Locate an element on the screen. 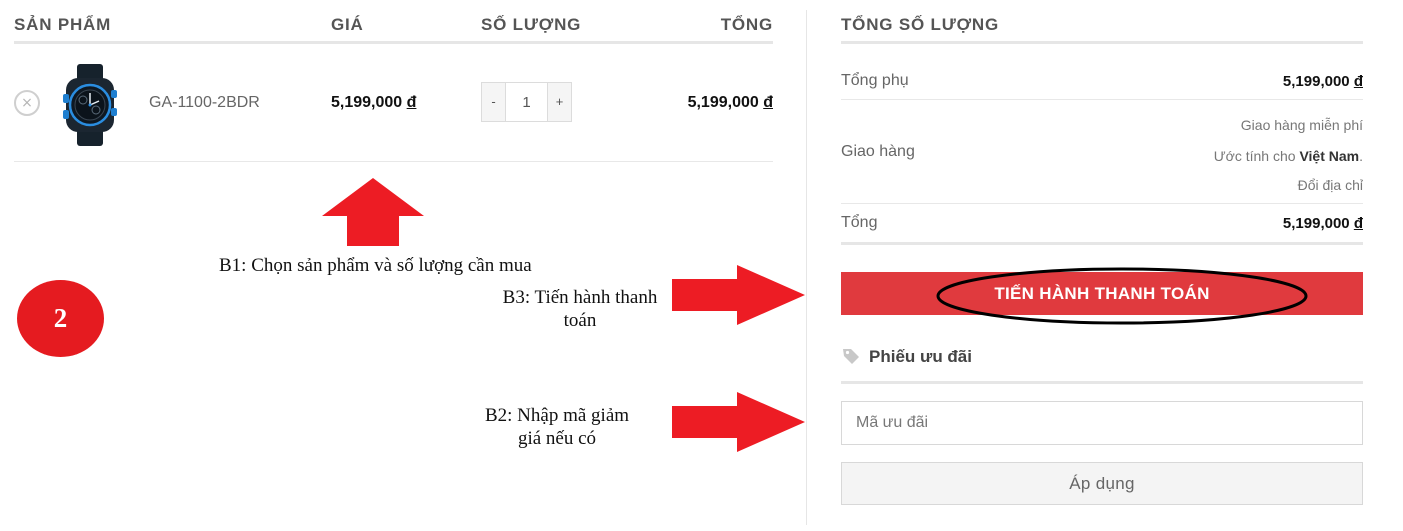  annotation-step-3: B3: Tiến hành thanh toán is located at coordinates (580, 309).